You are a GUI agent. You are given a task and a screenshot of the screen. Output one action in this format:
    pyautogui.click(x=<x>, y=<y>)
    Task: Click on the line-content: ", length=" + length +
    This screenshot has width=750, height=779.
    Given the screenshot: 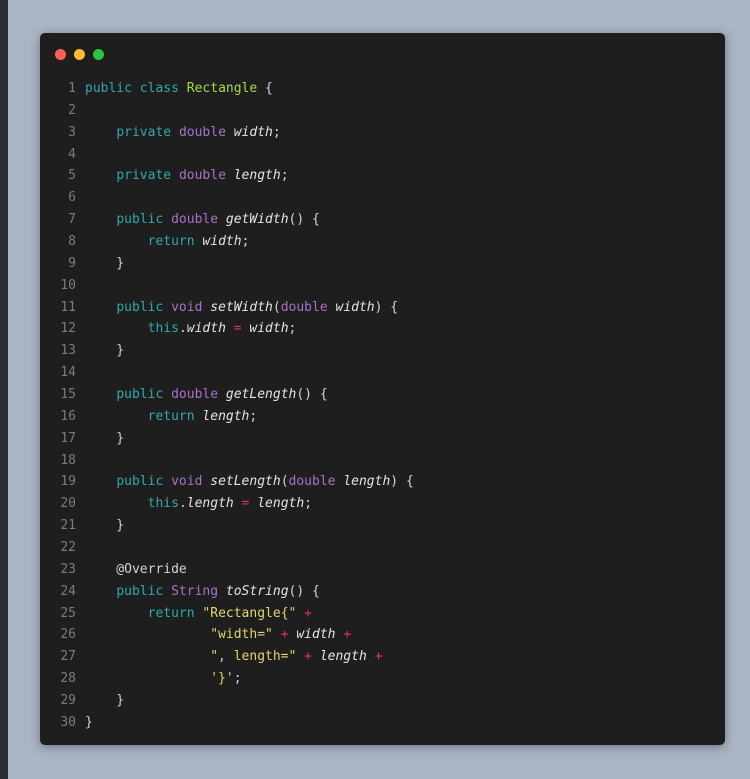 What is the action you would take?
    pyautogui.click(x=233, y=657)
    